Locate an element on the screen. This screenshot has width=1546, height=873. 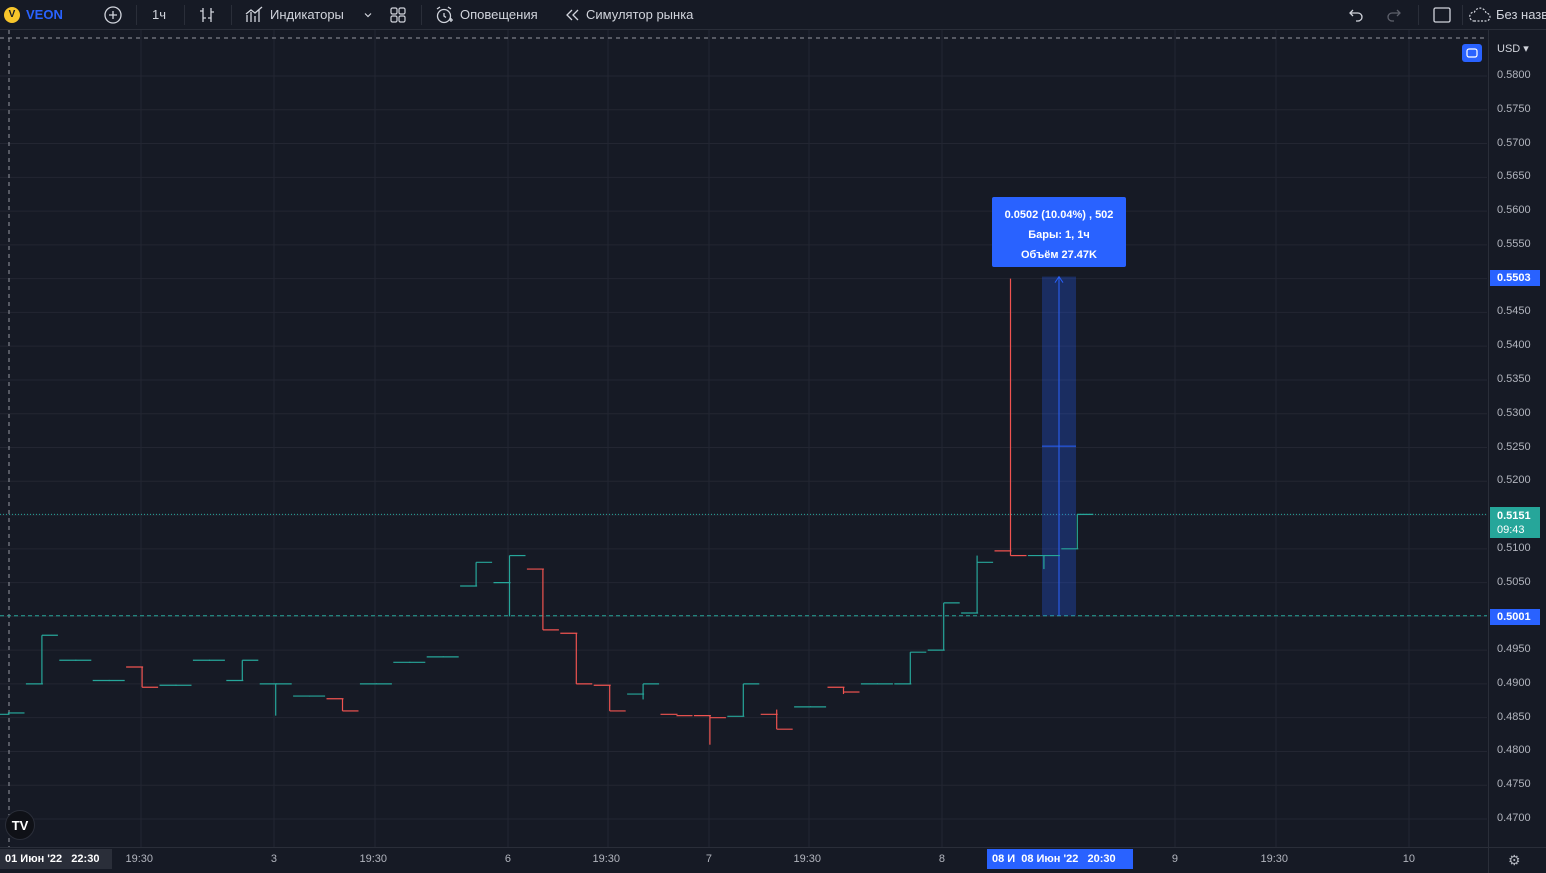
grid-icon is located at coordinates (398, 15).